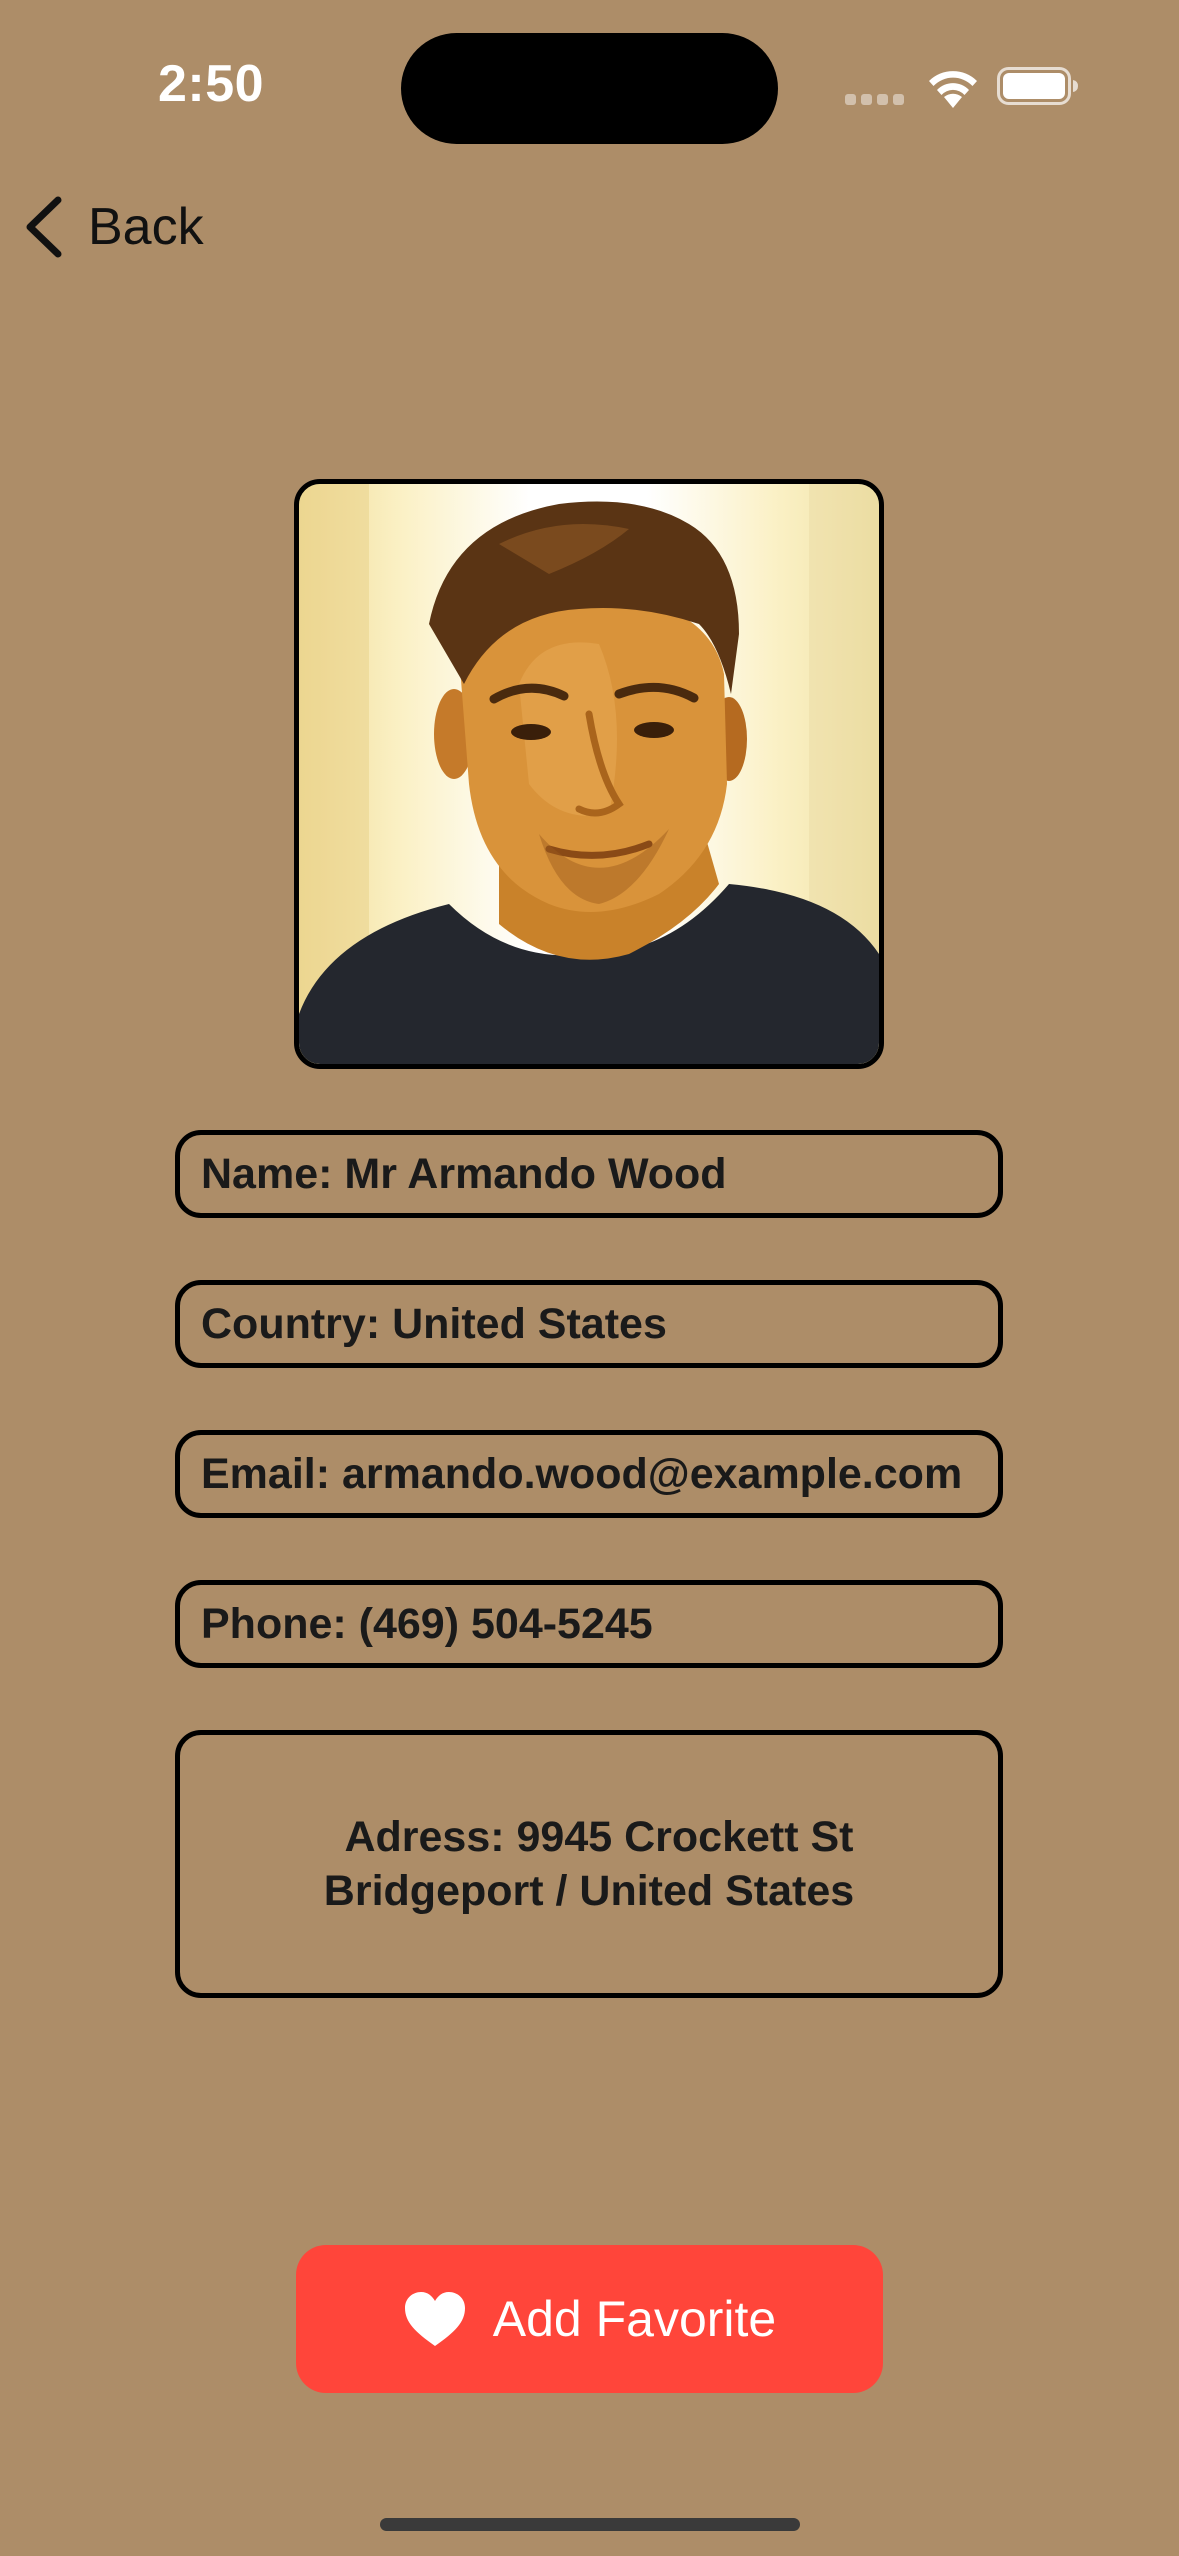  What do you see at coordinates (1037, 86) in the screenshot?
I see `battery-icon` at bounding box center [1037, 86].